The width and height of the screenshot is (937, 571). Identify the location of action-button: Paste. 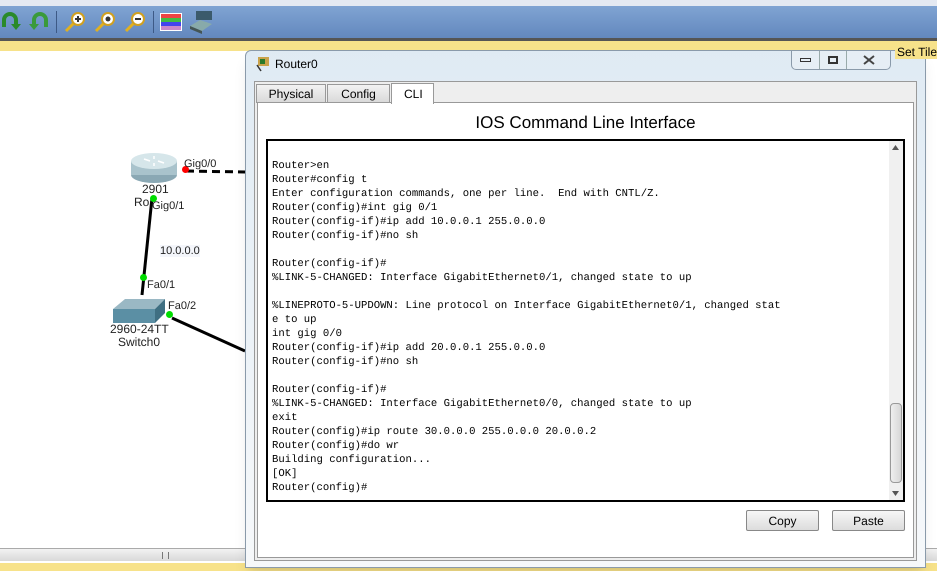
(868, 520).